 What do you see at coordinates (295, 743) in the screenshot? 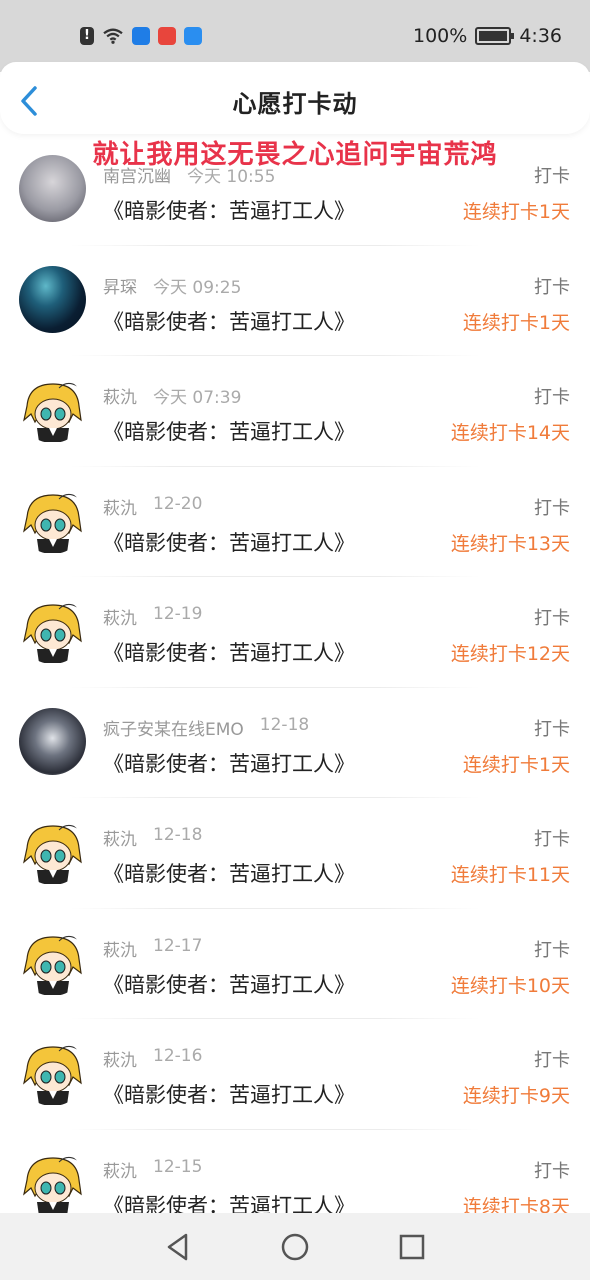
I see `checkin-row: 疯子安某在线EMO 12-18 《暗影使者：苦逼打工人》 打卡 连续打卡1天` at bounding box center [295, 743].